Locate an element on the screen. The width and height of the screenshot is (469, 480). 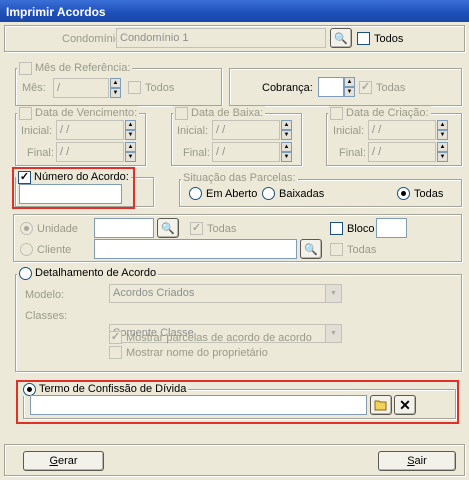
cliente-radio is located at coordinates (26, 249).